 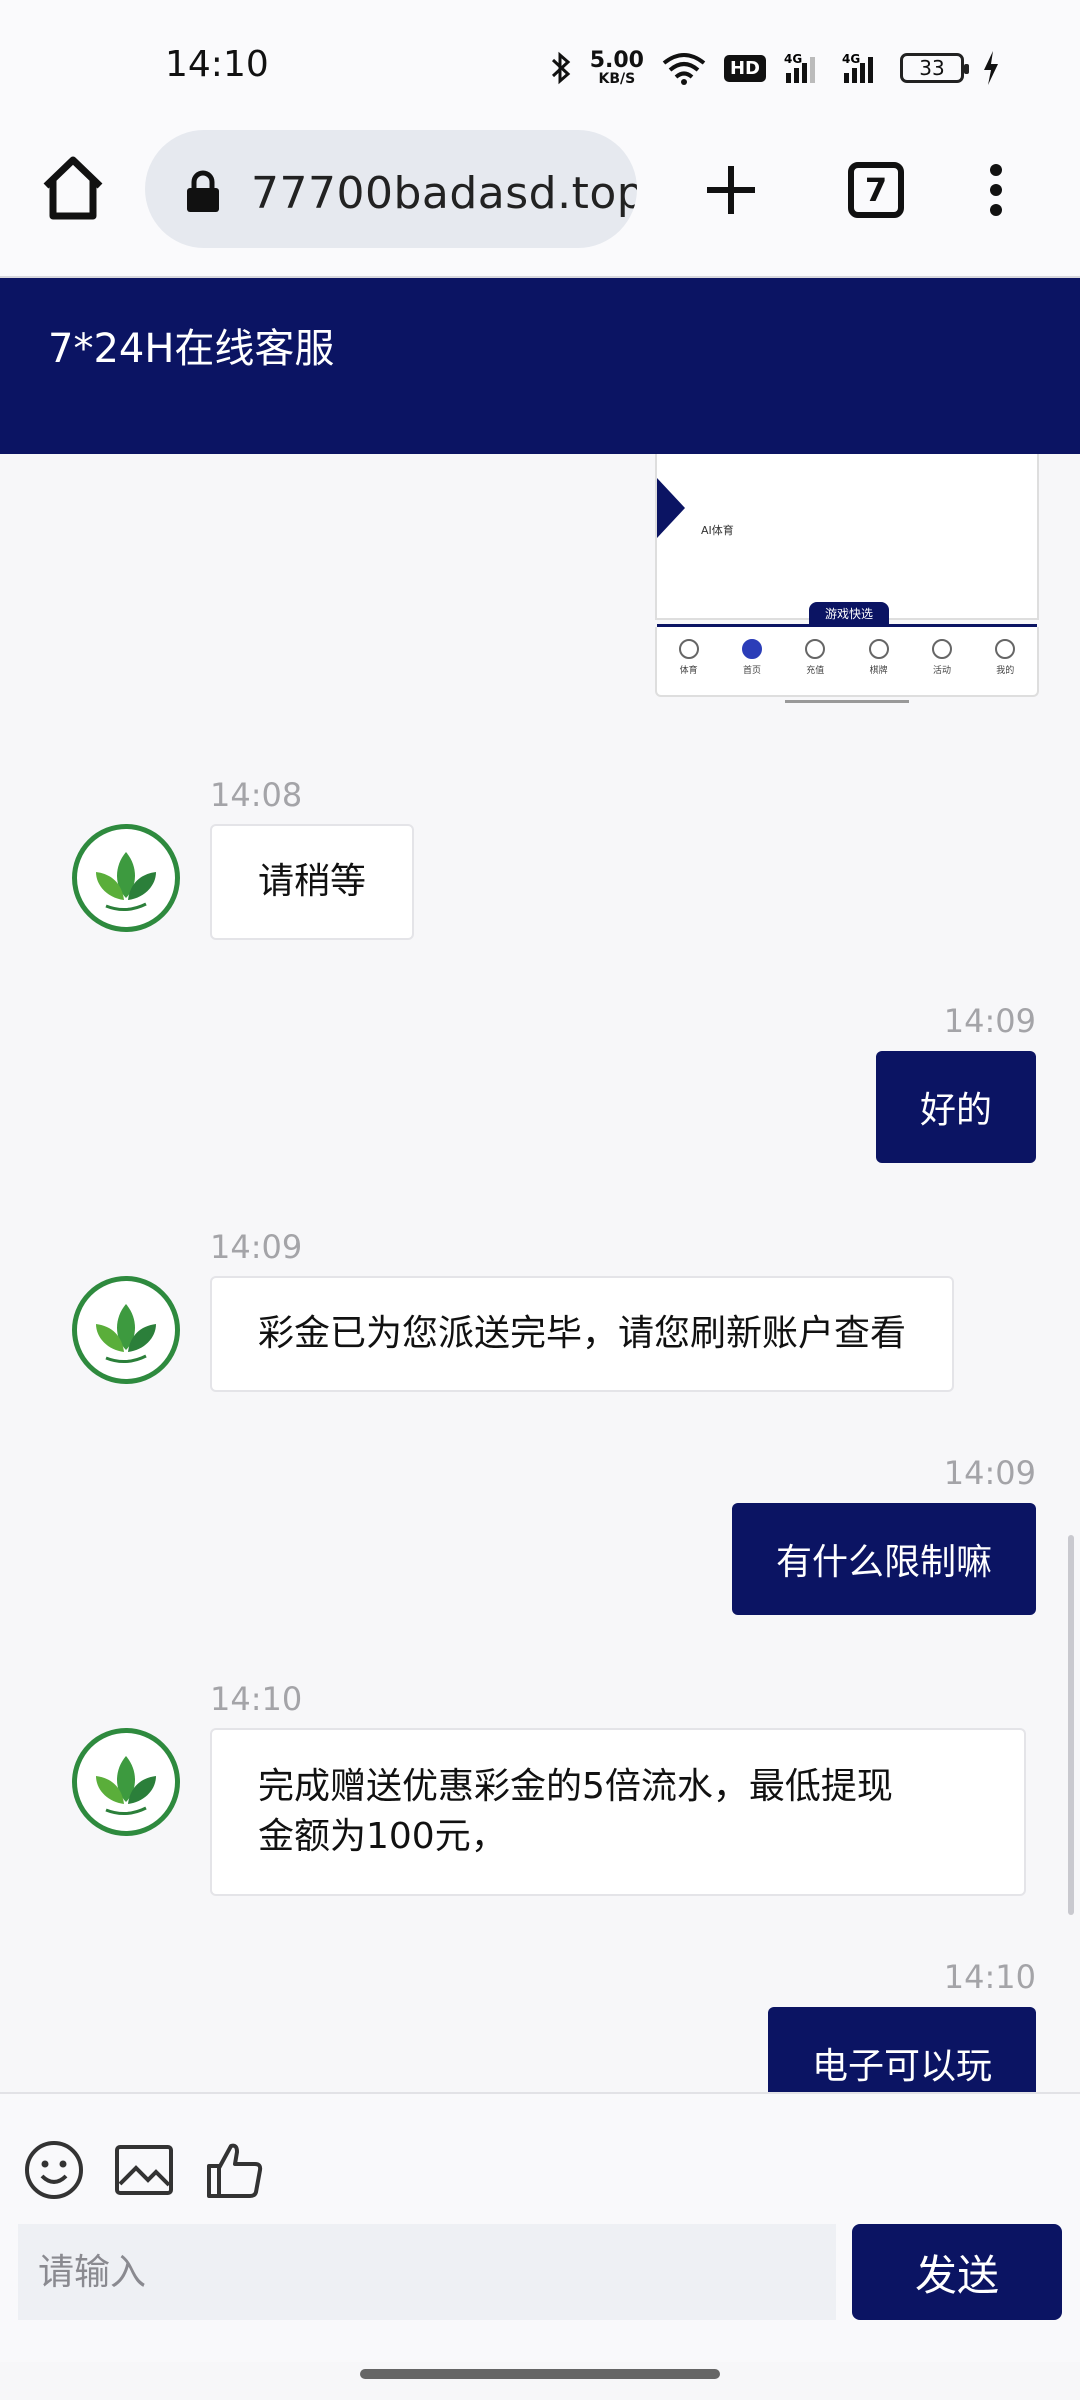 I want to click on user-message: 好的, so click(x=955, y=1107).